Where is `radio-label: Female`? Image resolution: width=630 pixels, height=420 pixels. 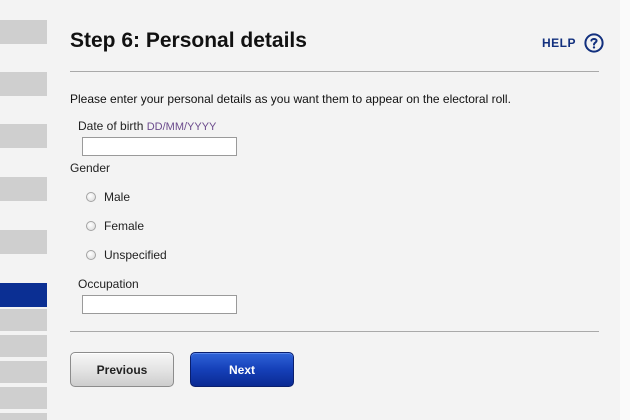 radio-label: Female is located at coordinates (124, 226).